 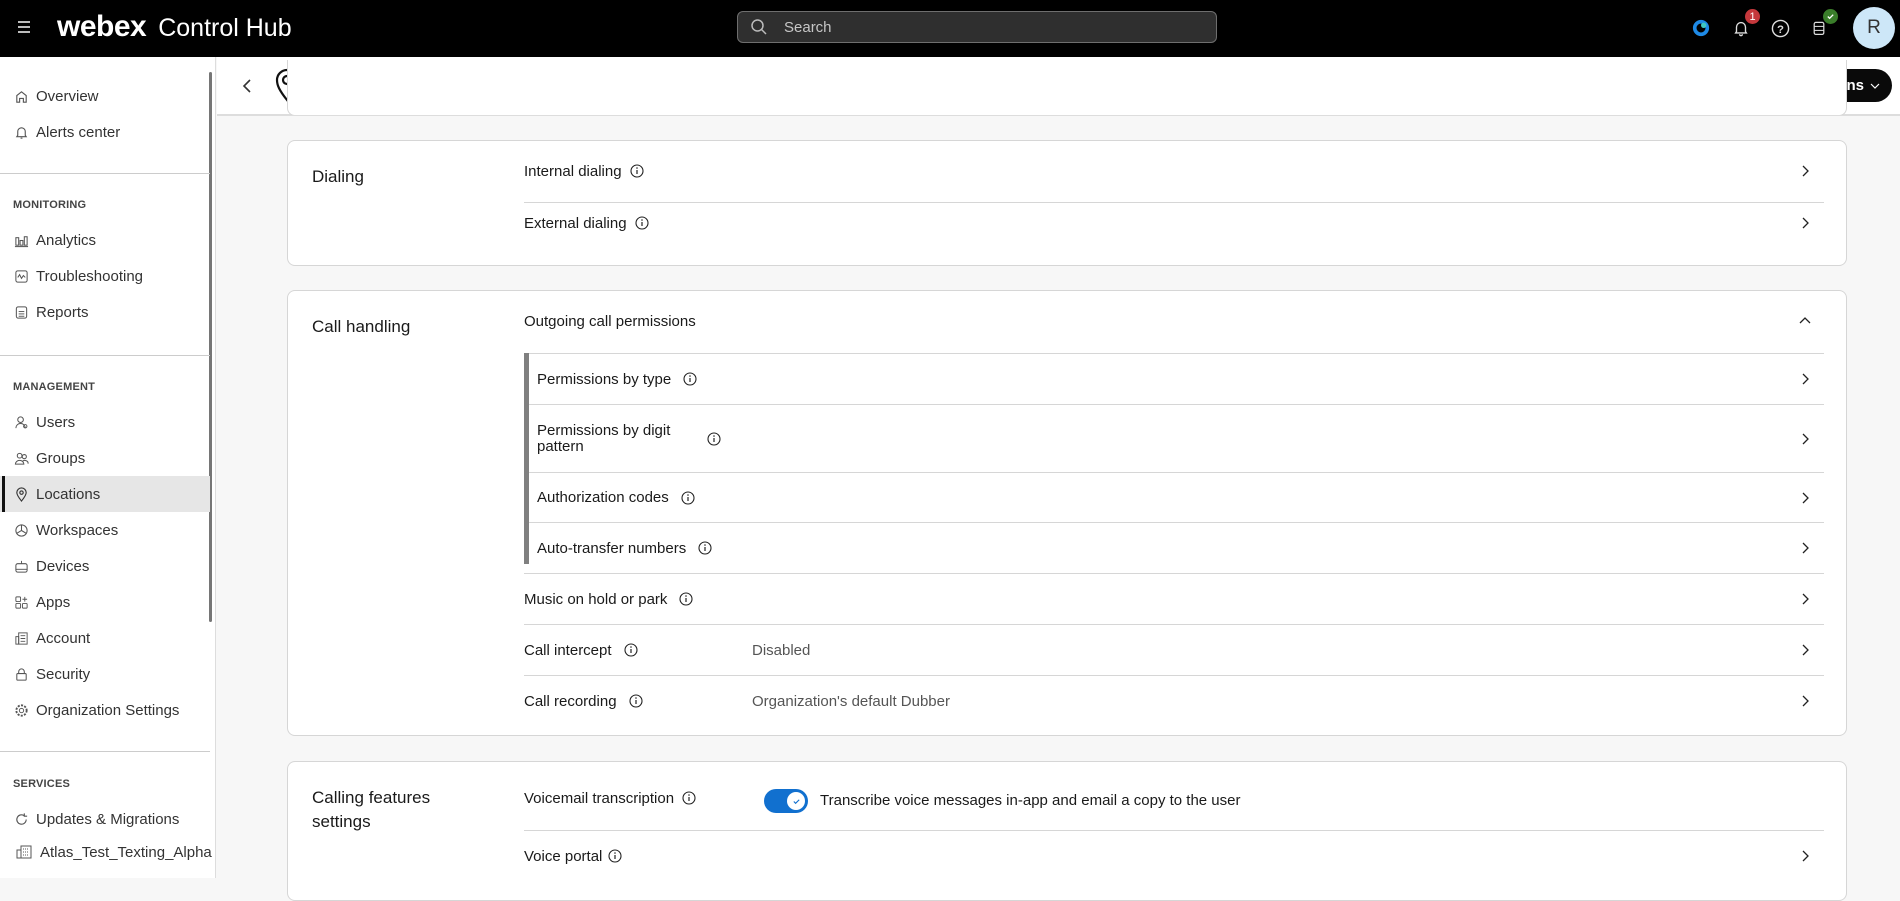 I want to click on sidebar-item-security: Security, so click(x=105, y=674).